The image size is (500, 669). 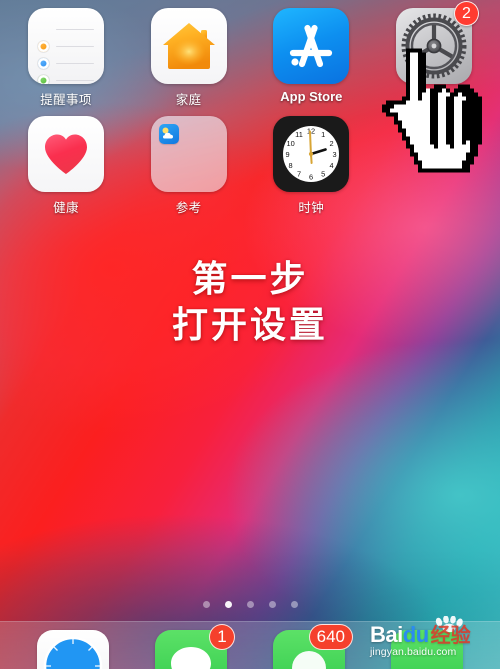 I want to click on svg-text: 6, so click(x=311, y=177).